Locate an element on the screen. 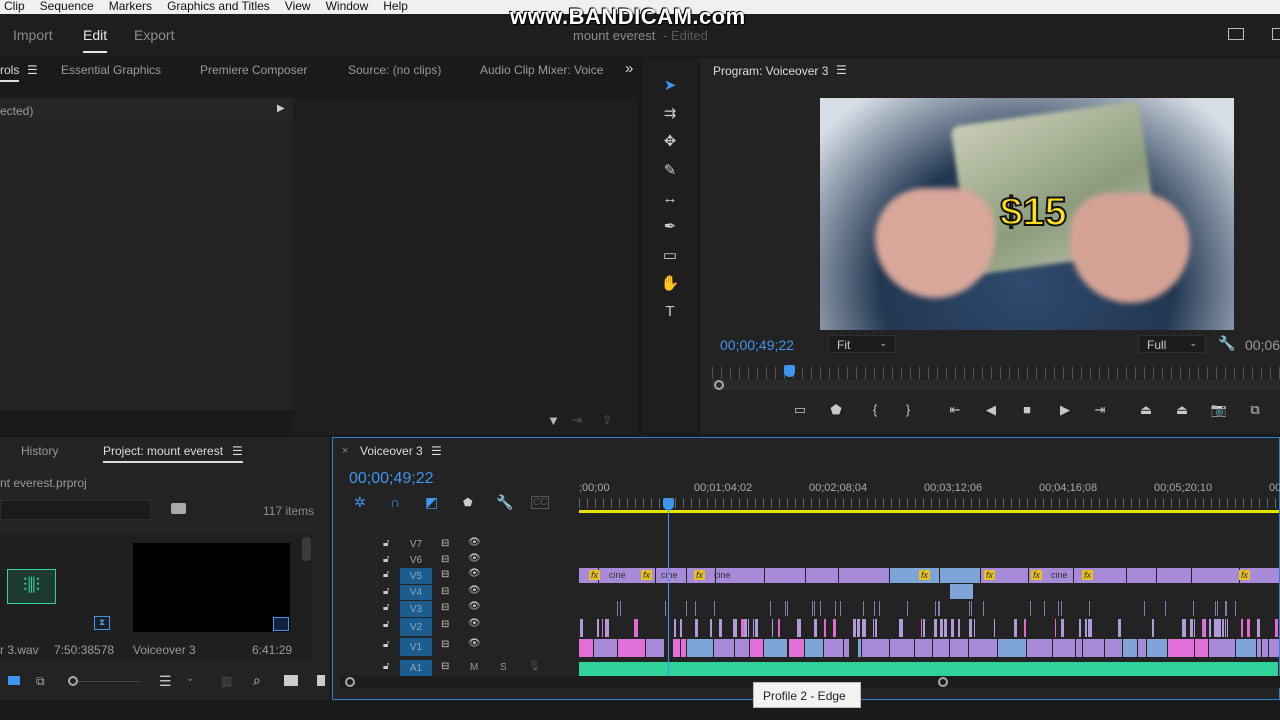  scroll-left-handle is located at coordinates (350, 682).